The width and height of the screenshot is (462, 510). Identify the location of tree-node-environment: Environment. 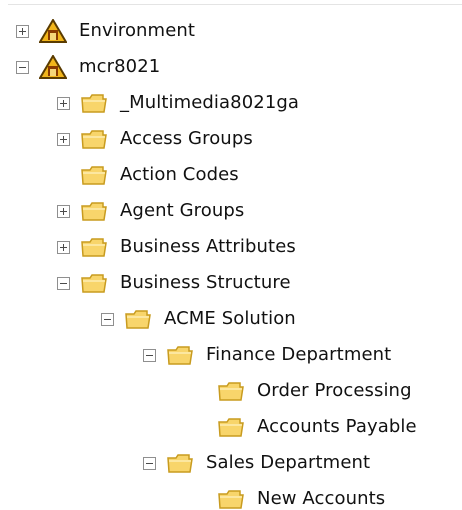
(105, 31).